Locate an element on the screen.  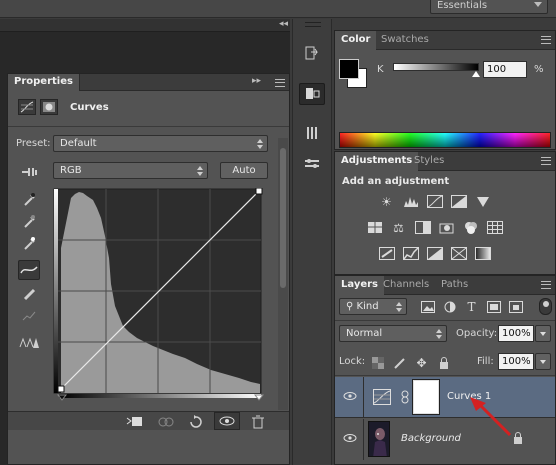
curves-icon is located at coordinates (434, 201).